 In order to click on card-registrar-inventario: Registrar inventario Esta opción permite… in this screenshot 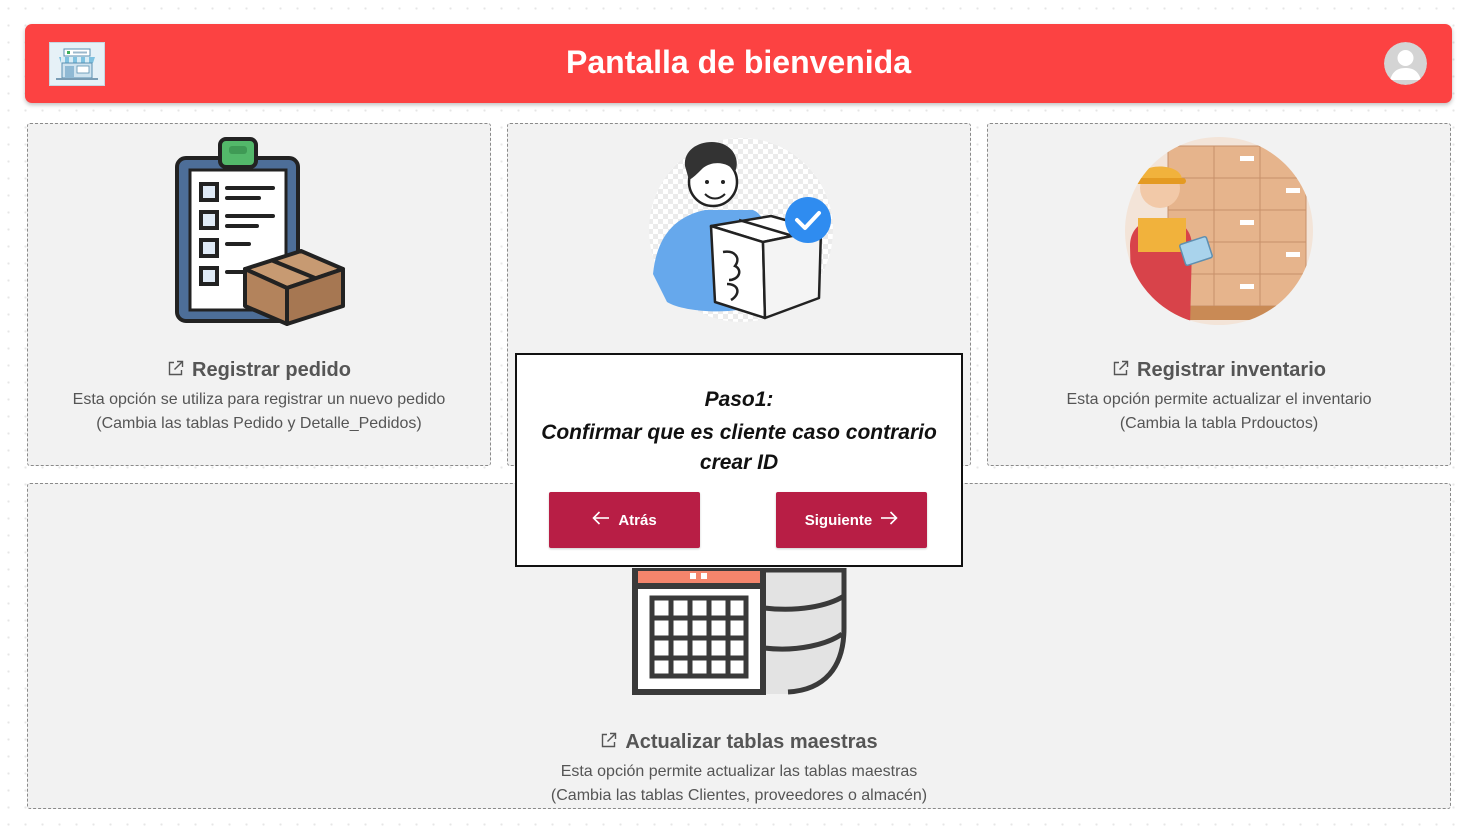, I will do `click(1219, 294)`.